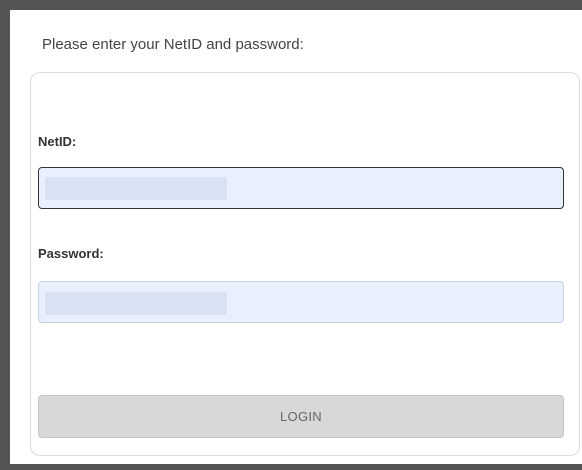 The width and height of the screenshot is (582, 470). Describe the element at coordinates (57, 141) in the screenshot. I see `netid-label: NetID:` at that location.